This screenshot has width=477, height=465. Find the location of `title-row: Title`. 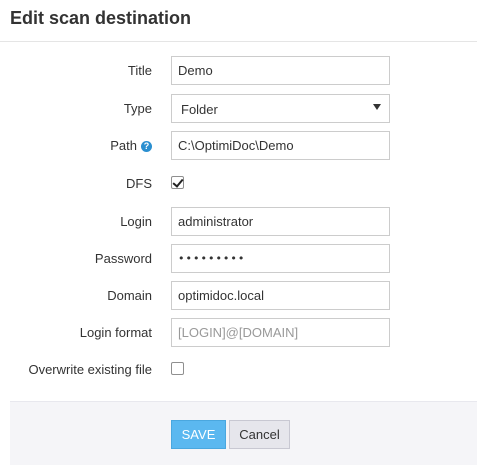

title-row: Title is located at coordinates (238, 70).